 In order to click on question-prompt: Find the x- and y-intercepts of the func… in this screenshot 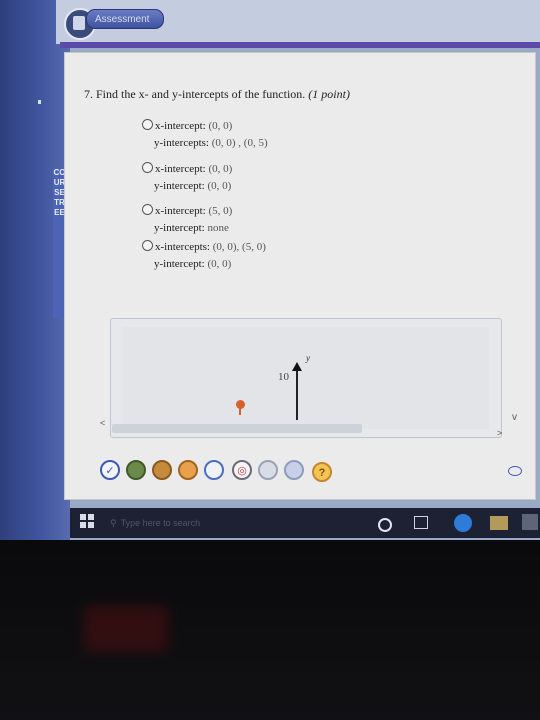, I will do `click(201, 94)`.